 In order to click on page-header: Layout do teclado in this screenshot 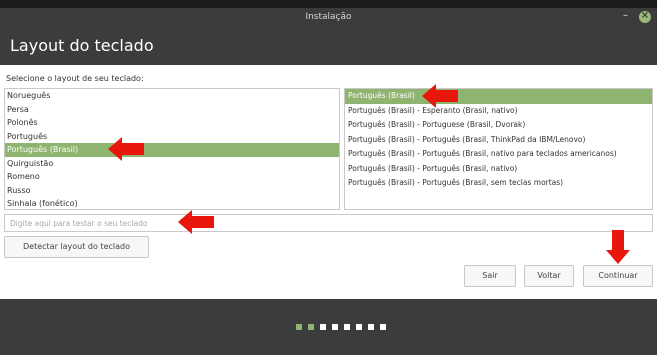, I will do `click(328, 46)`.